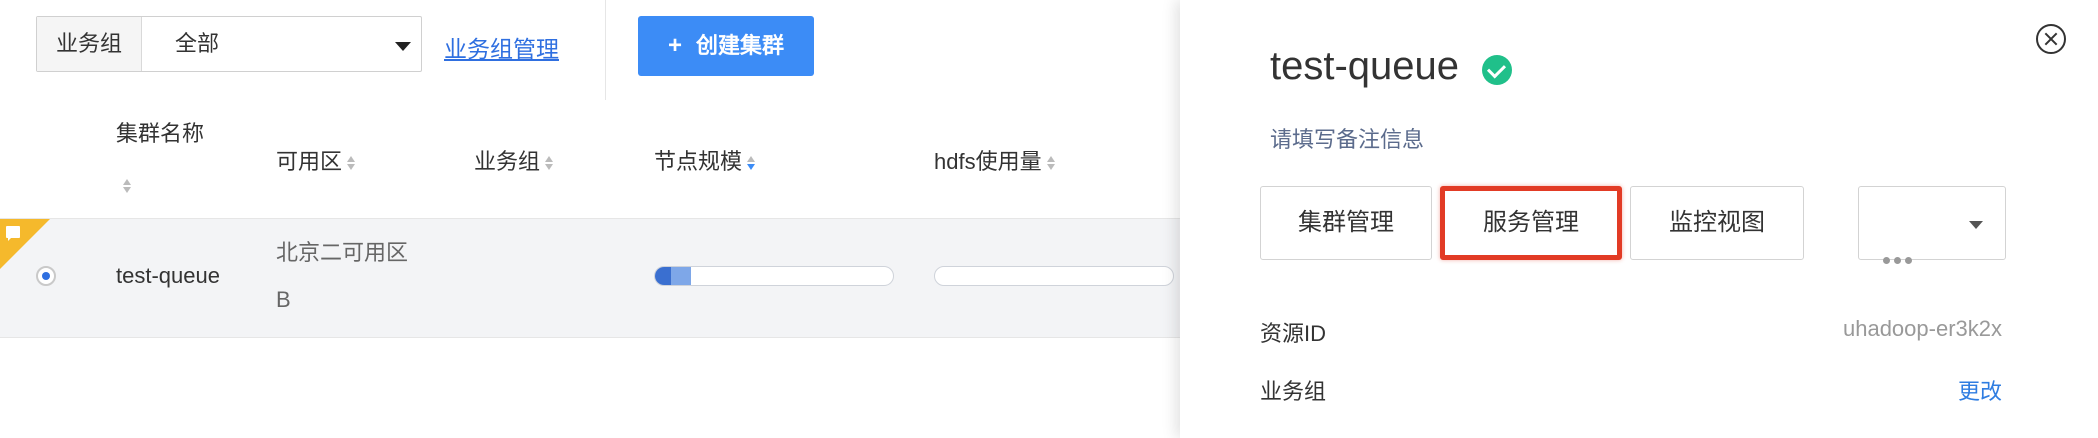 This screenshot has width=2098, height=438. I want to click on tab-cluster-management: 集群管理, so click(1346, 223).